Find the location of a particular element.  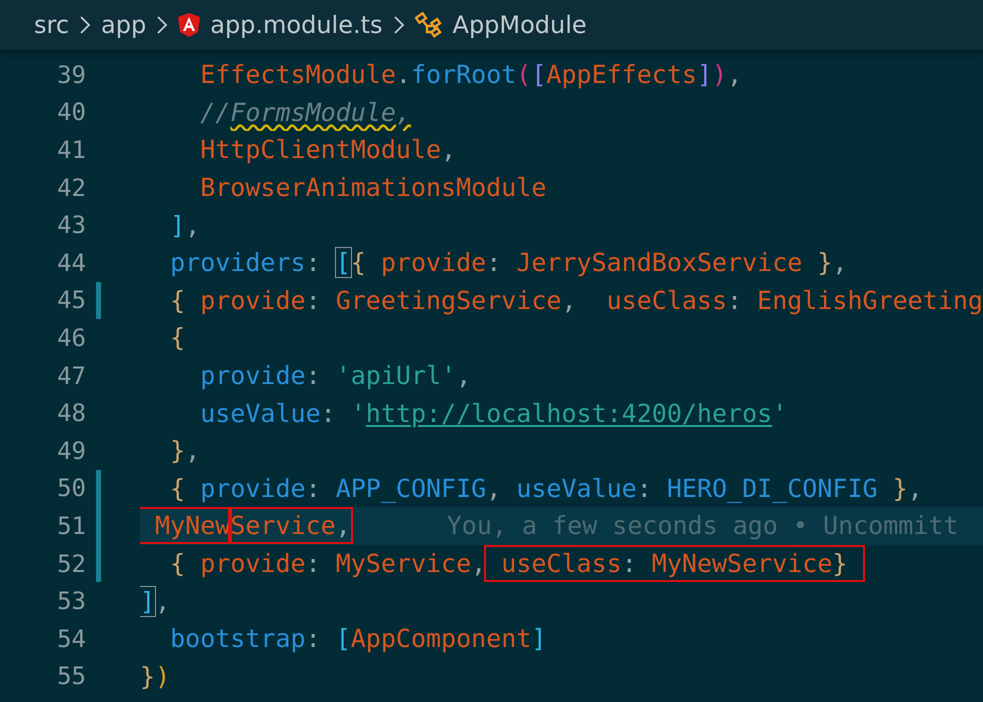

line-number: 46 is located at coordinates (71, 338).